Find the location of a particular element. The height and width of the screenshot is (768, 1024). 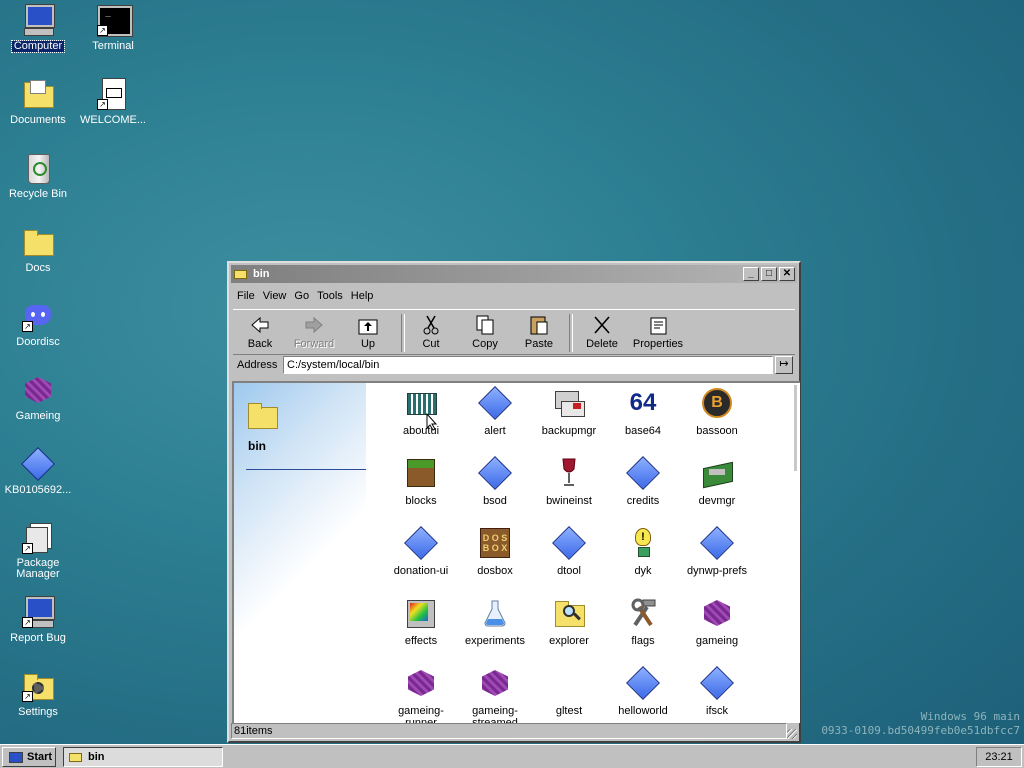

scissors-icon is located at coordinates (431, 325).